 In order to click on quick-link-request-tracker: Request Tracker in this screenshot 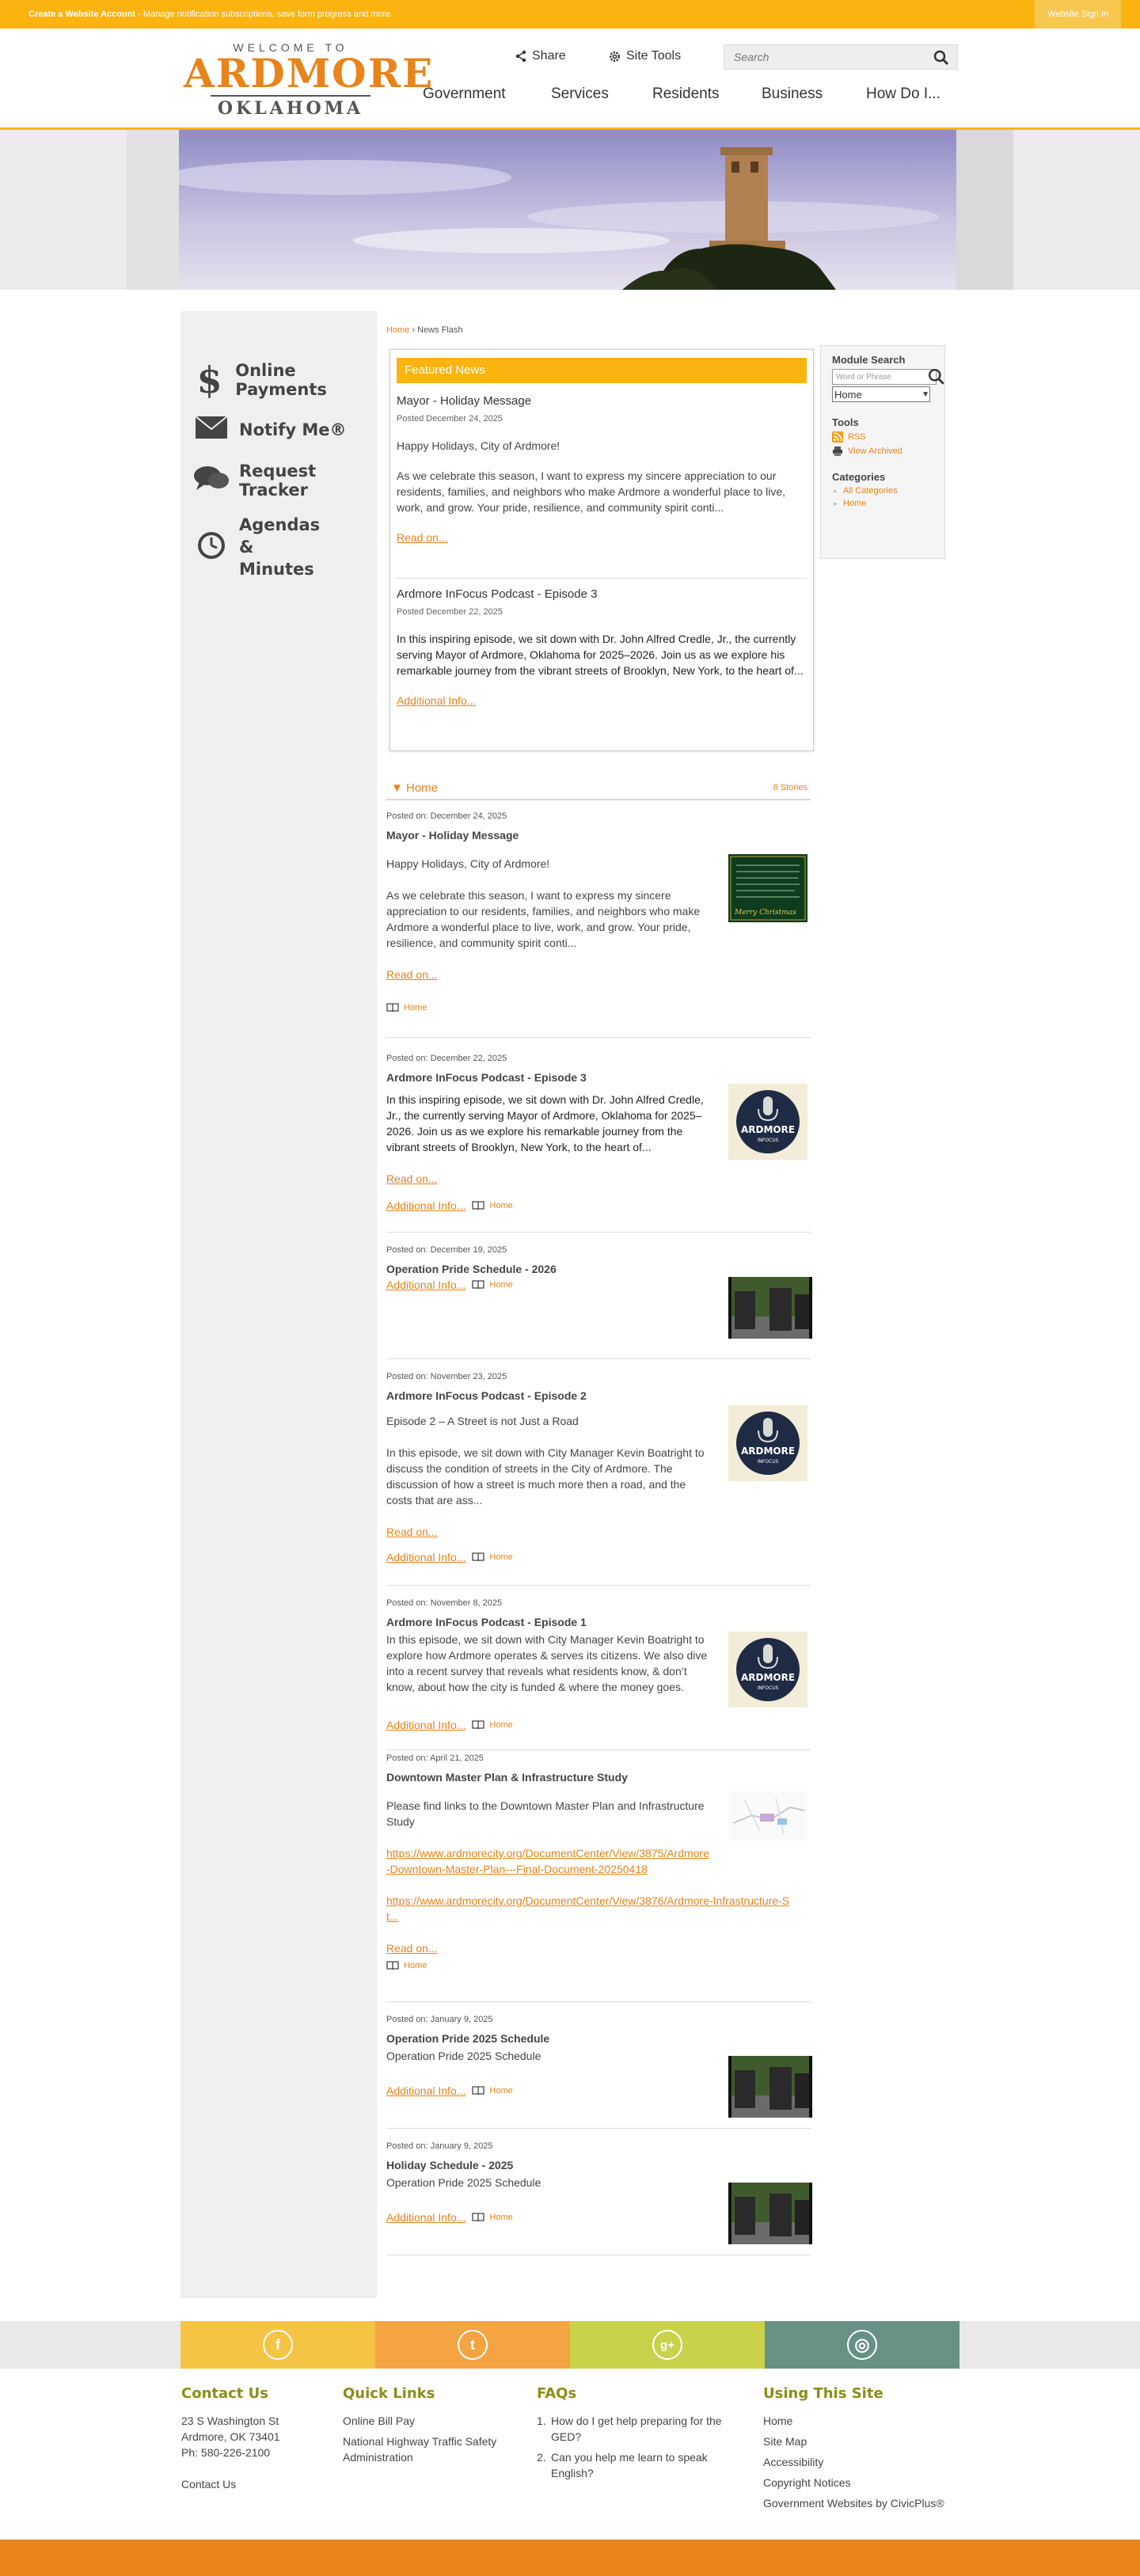, I will do `click(285, 481)`.